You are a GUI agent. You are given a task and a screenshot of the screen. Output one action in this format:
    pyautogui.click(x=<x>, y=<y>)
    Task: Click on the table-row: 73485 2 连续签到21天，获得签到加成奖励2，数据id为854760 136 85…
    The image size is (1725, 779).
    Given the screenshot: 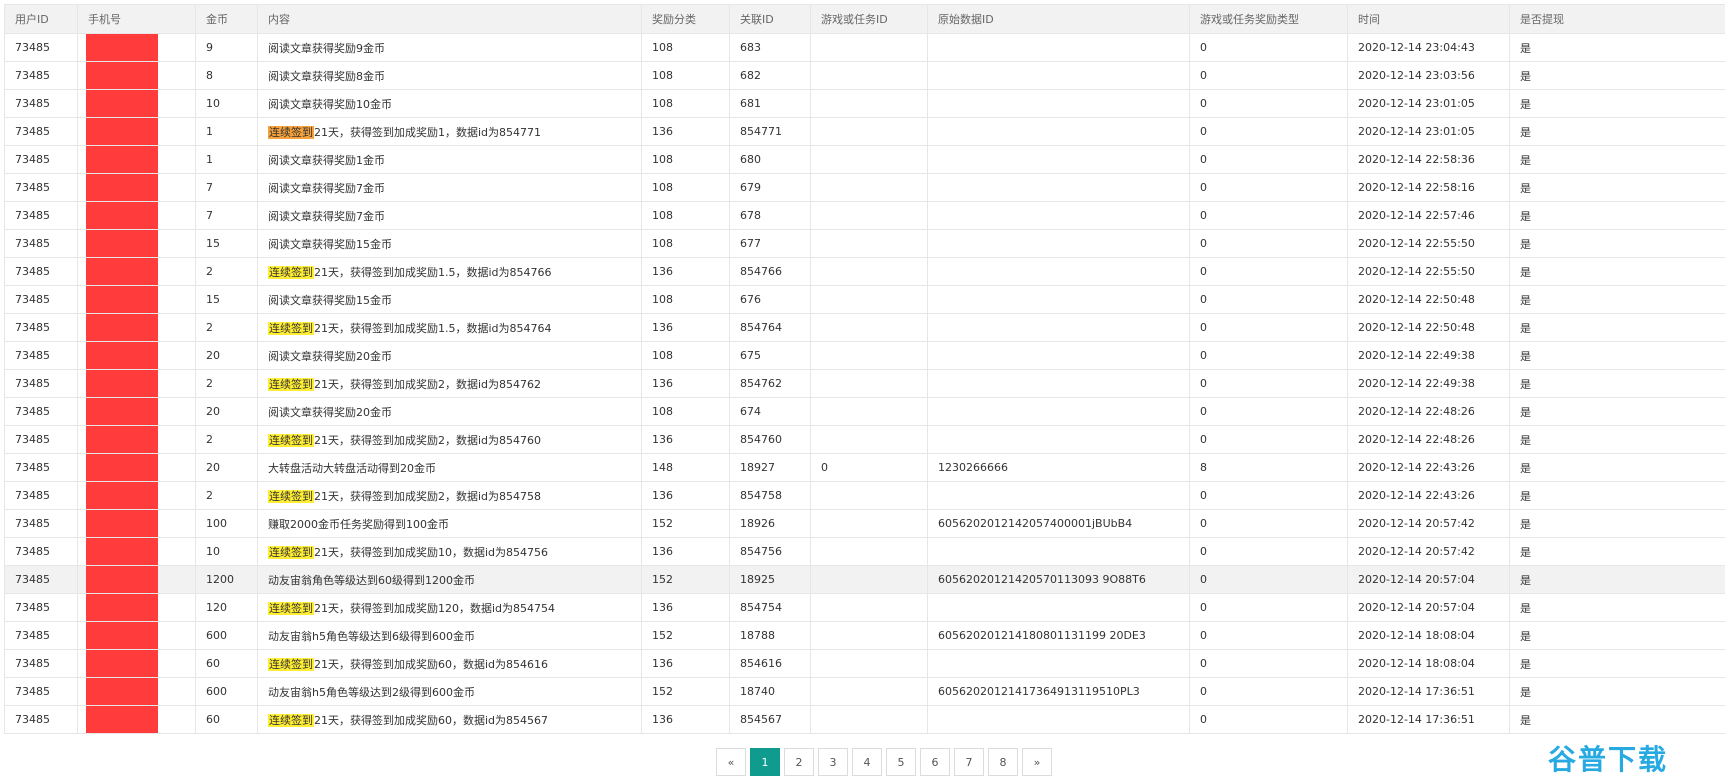 What is the action you would take?
    pyautogui.click(x=864, y=439)
    